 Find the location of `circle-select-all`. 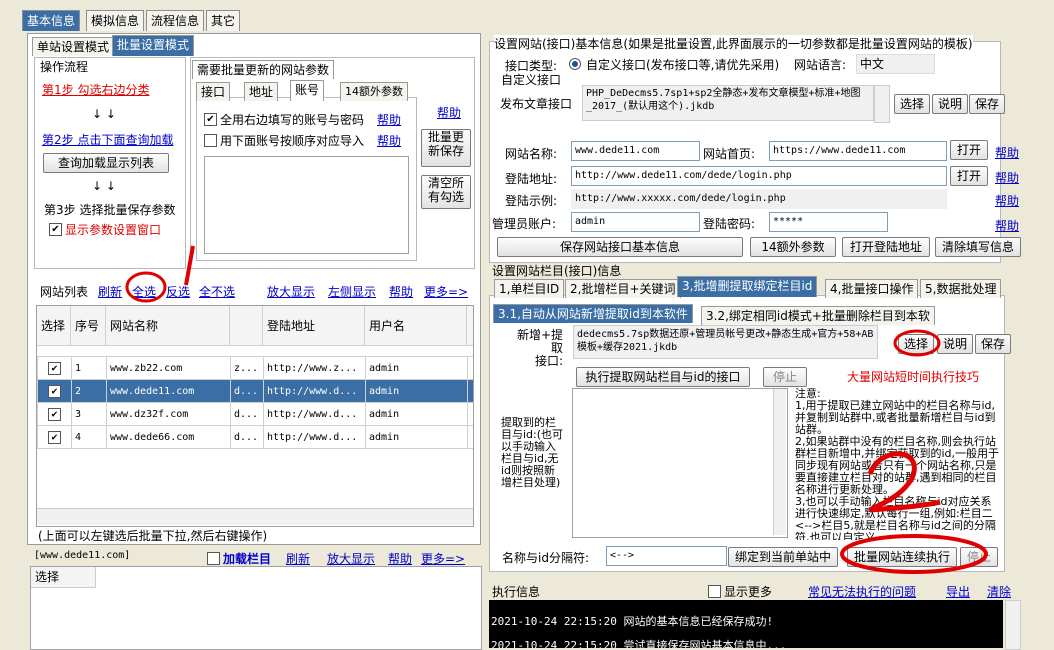

circle-select-all is located at coordinates (146, 287).